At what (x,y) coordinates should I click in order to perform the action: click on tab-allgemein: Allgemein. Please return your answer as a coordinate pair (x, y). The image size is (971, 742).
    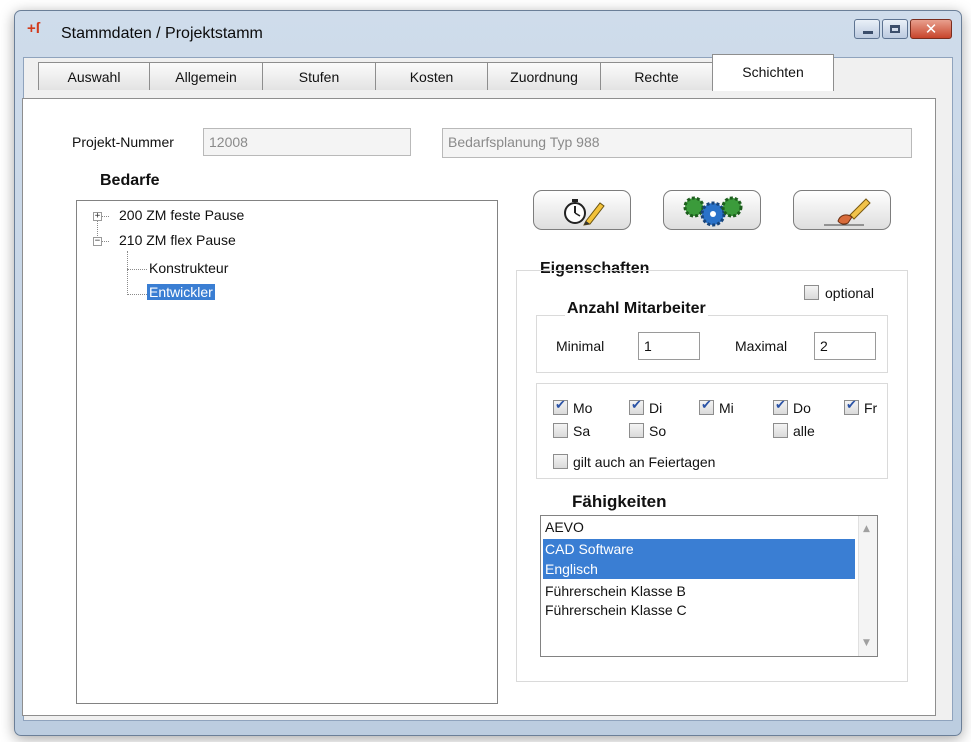
    Looking at the image, I should click on (206, 76).